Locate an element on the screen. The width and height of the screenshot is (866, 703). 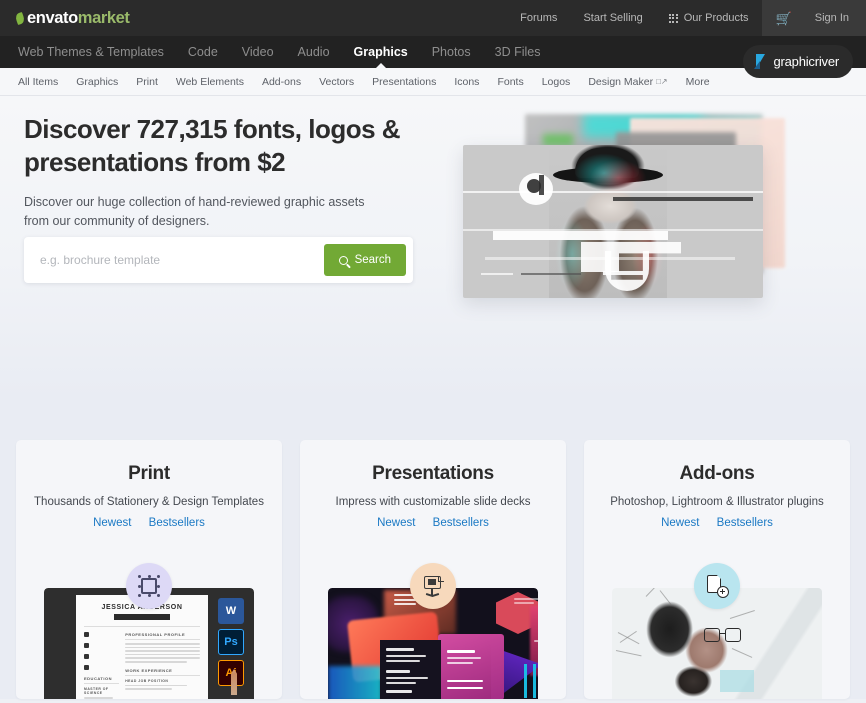
search-bar: Search is located at coordinates (218, 260).